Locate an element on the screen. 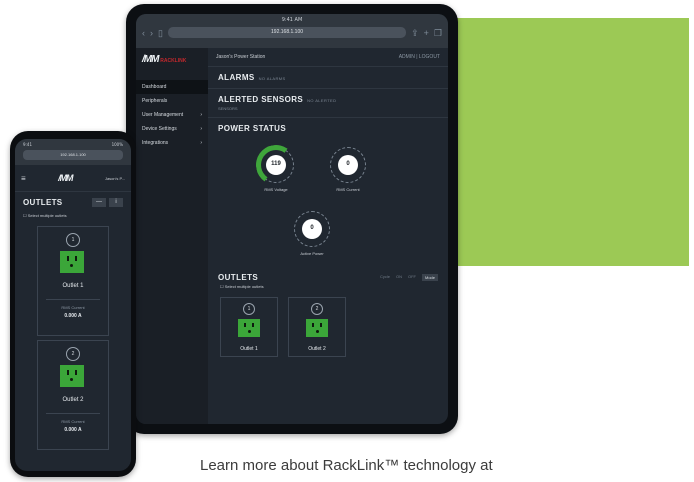 This screenshot has width=694, height=482. on-button: ON is located at coordinates (399, 277).